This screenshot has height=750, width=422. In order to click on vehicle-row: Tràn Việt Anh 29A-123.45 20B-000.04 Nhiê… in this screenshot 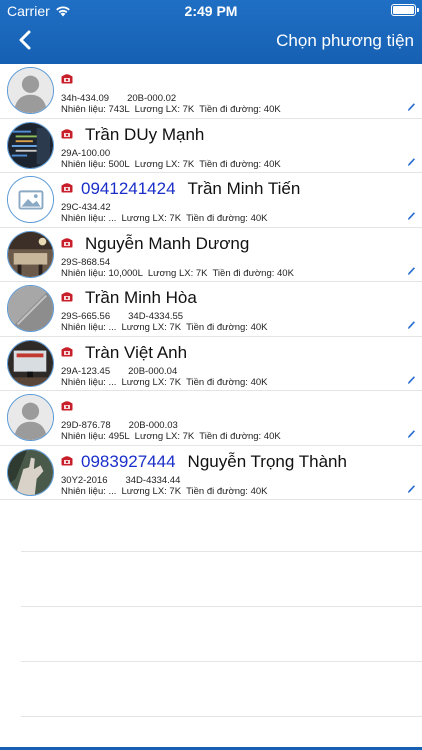, I will do `click(211, 364)`.